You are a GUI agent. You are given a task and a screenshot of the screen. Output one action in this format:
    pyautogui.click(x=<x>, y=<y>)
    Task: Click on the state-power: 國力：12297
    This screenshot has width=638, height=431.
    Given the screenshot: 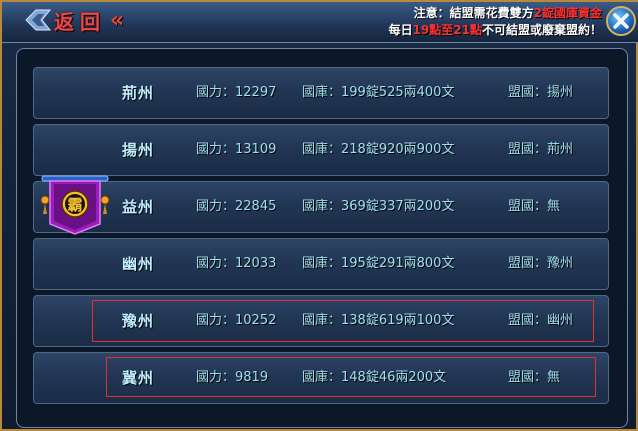 What is the action you would take?
    pyautogui.click(x=236, y=92)
    